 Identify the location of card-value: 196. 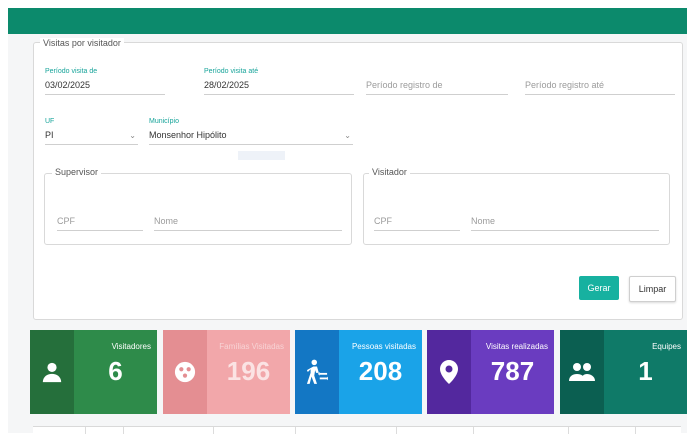
(248, 371).